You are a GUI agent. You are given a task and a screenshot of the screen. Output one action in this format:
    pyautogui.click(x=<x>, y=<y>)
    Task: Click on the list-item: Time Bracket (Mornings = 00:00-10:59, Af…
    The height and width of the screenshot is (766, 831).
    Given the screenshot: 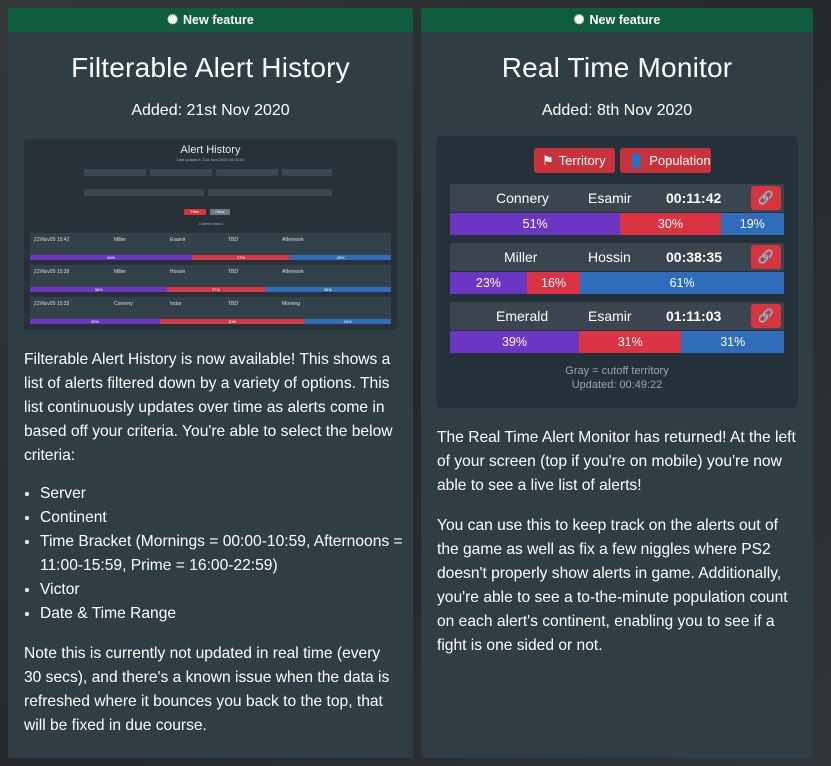 What is the action you would take?
    pyautogui.click(x=226, y=554)
    